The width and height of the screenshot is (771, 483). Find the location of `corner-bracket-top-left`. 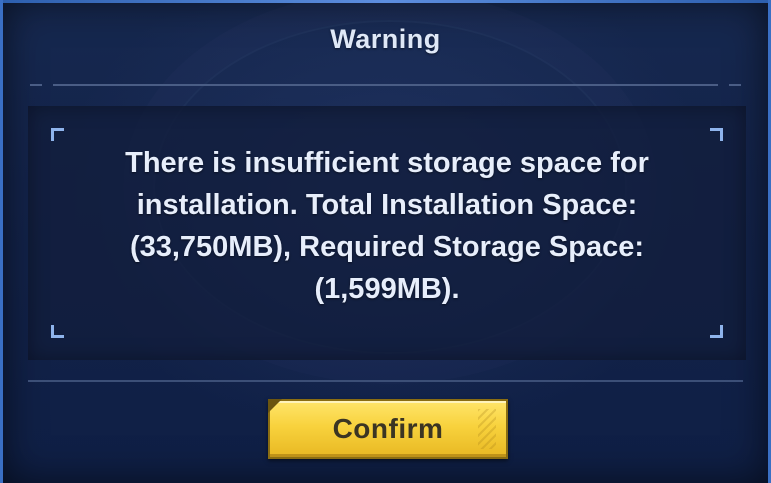

corner-bracket-top-left is located at coordinates (57, 134).